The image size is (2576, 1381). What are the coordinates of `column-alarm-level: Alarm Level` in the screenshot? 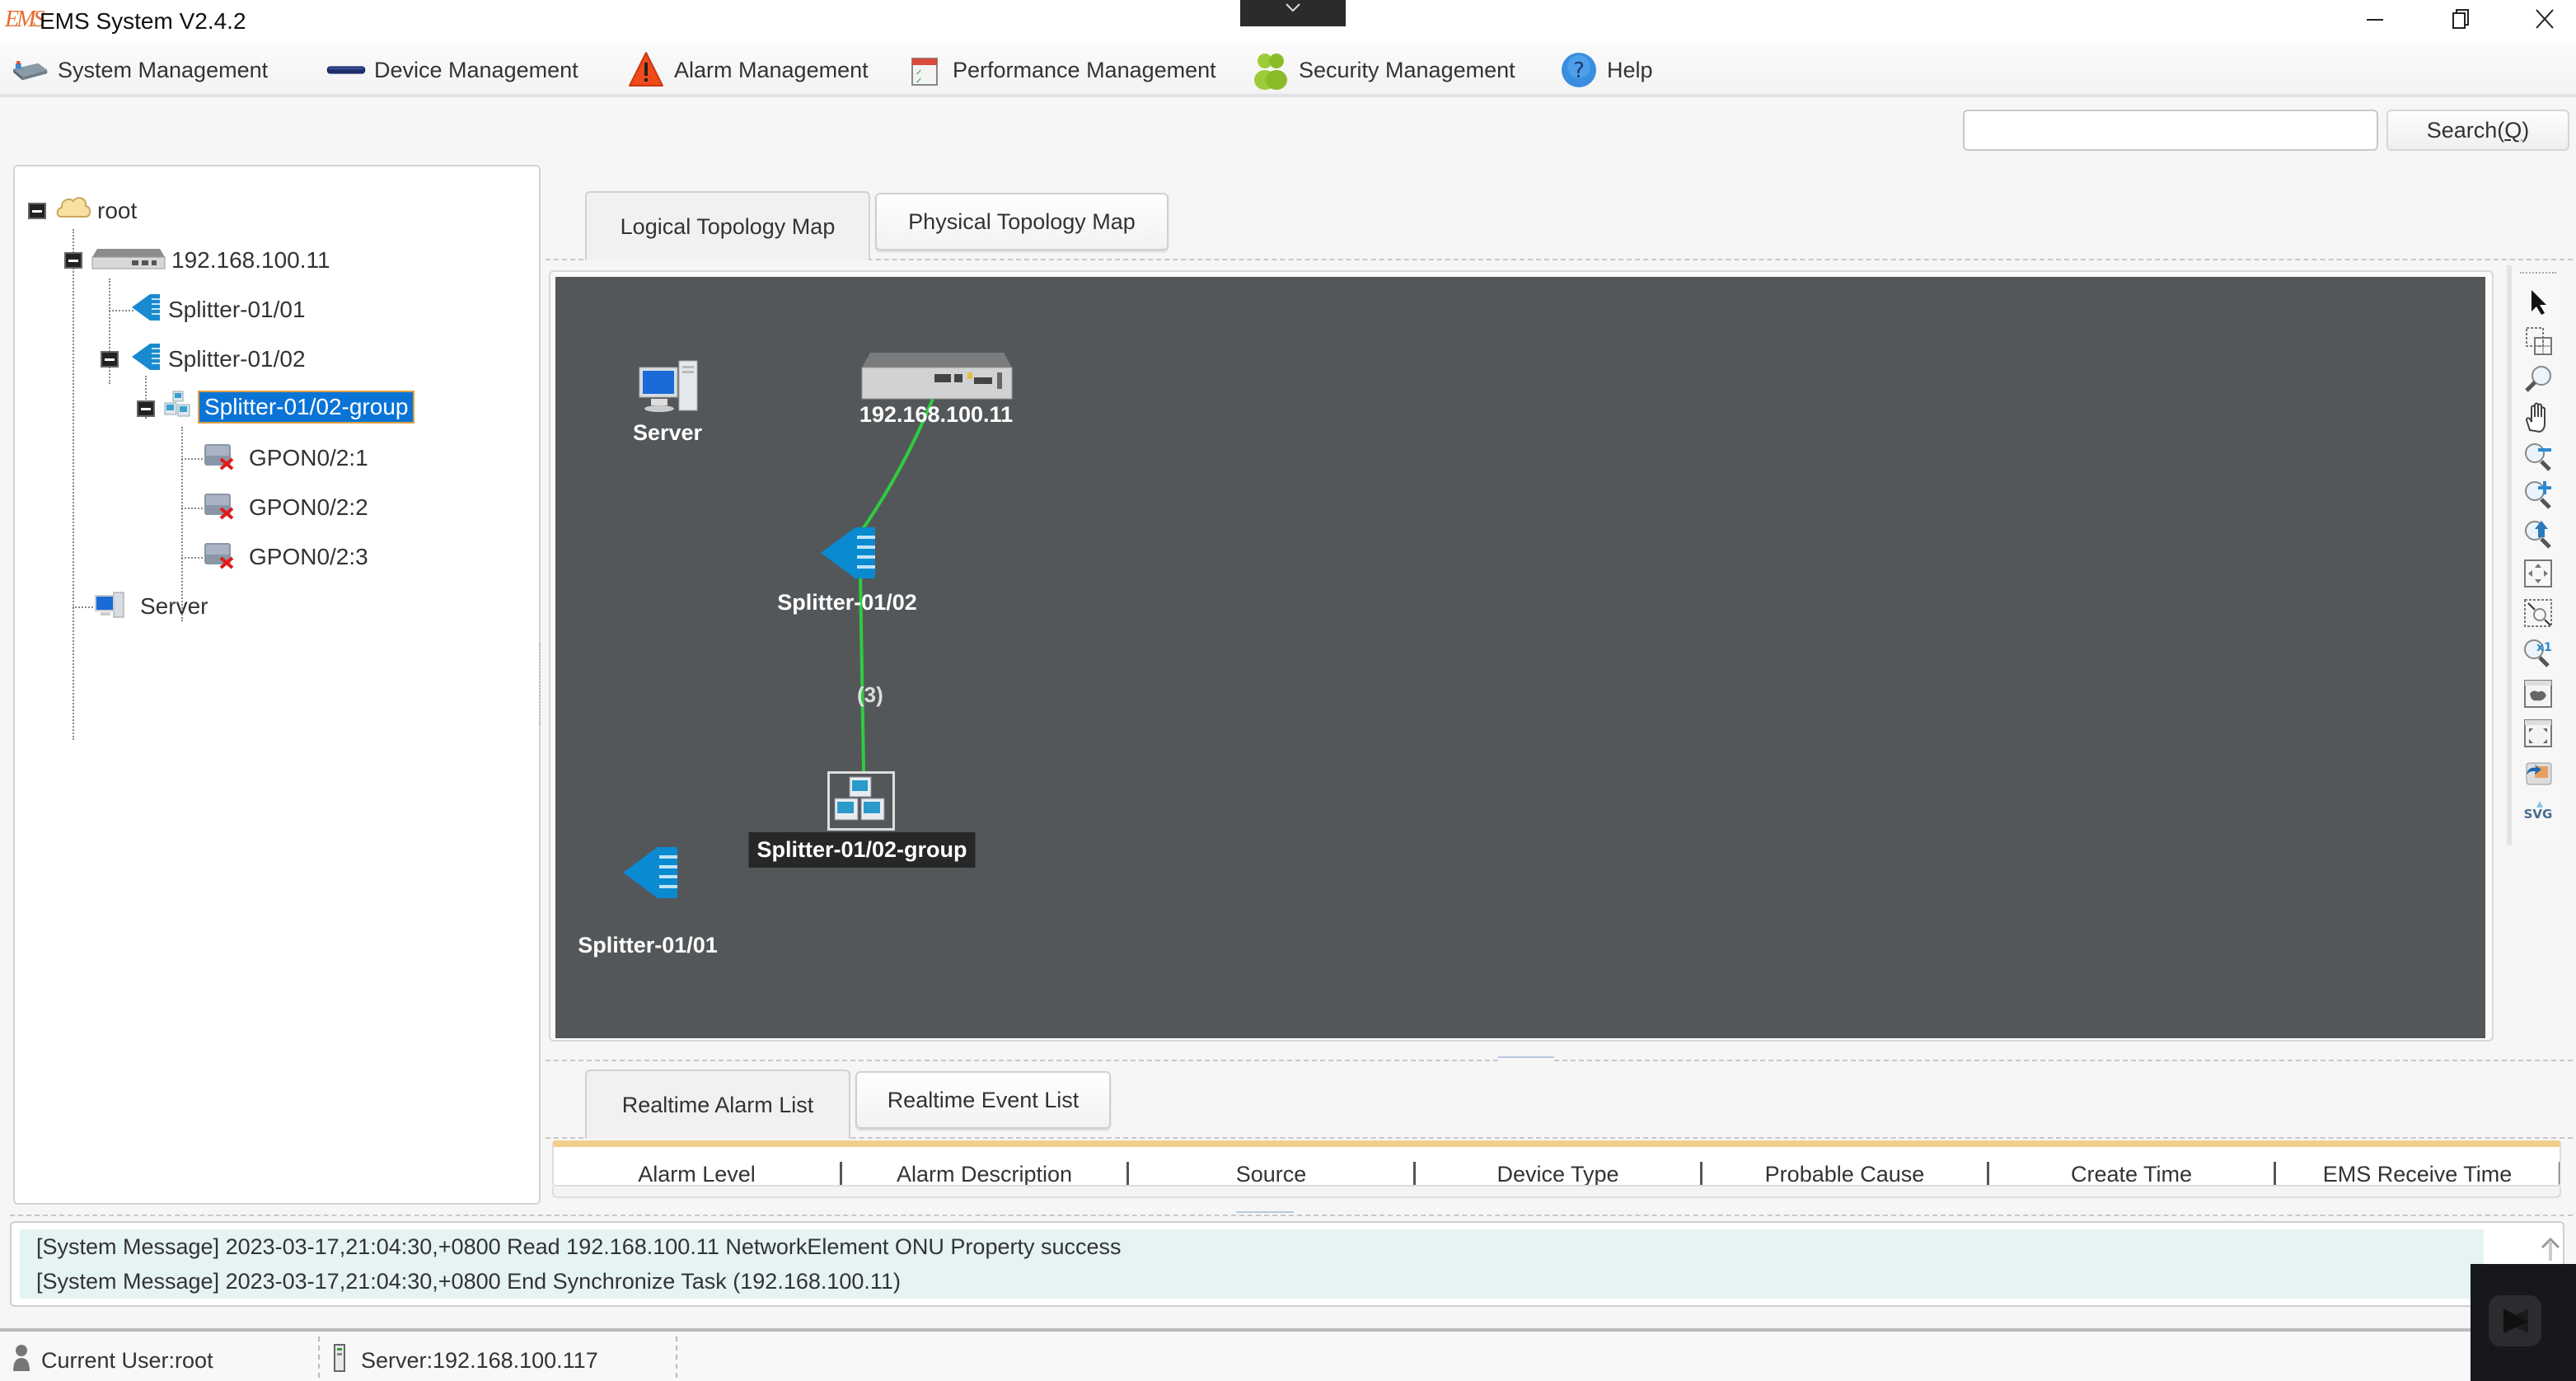 It's located at (698, 1173).